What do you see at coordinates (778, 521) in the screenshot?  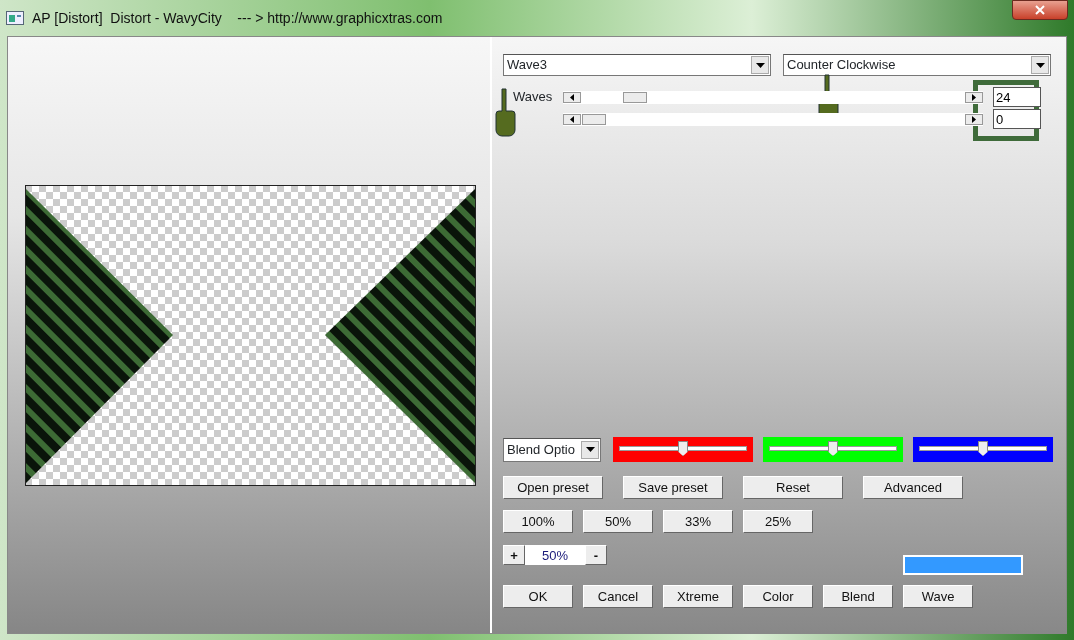 I see `zoom-button: 25%` at bounding box center [778, 521].